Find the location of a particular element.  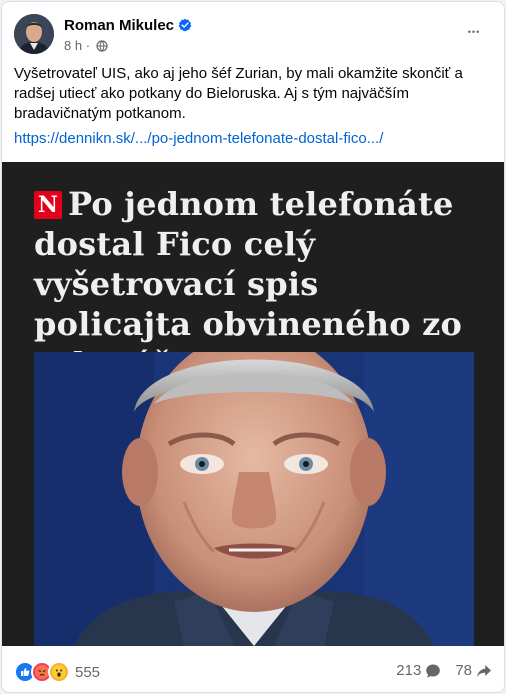

reaction-count: 555 is located at coordinates (87, 672).